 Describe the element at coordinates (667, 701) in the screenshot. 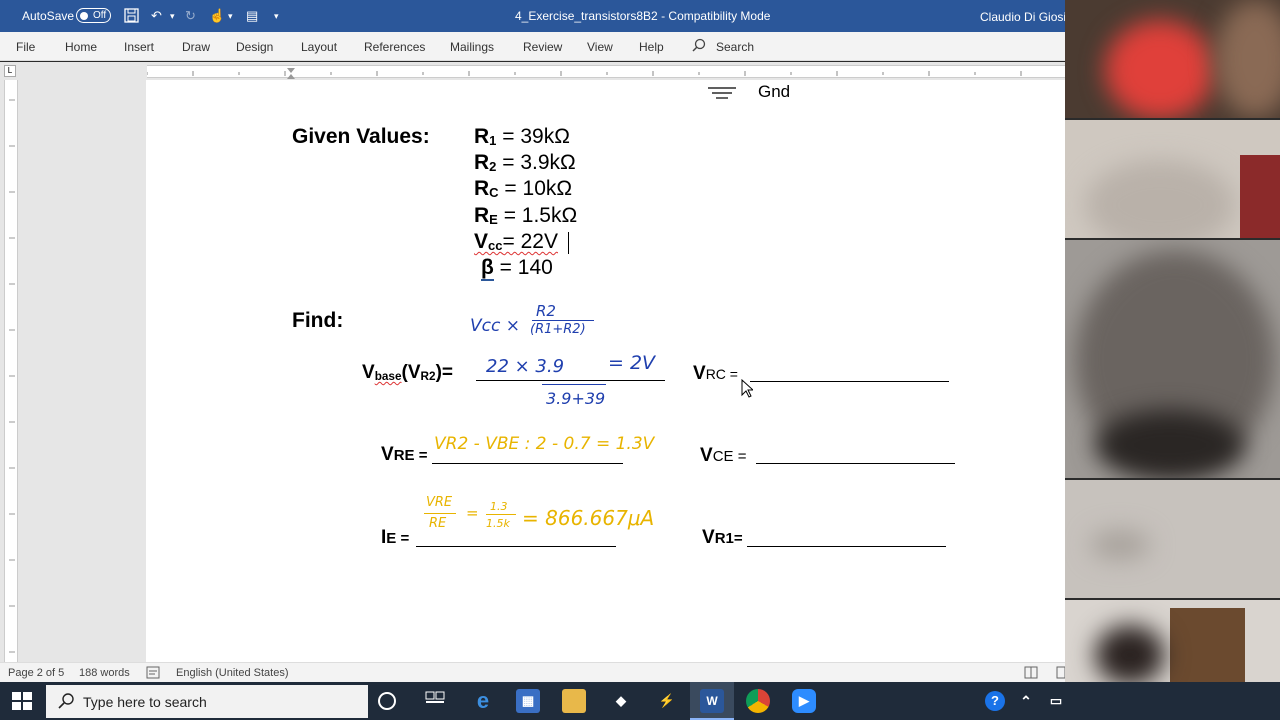

I see `app-icon: ⚡` at that location.